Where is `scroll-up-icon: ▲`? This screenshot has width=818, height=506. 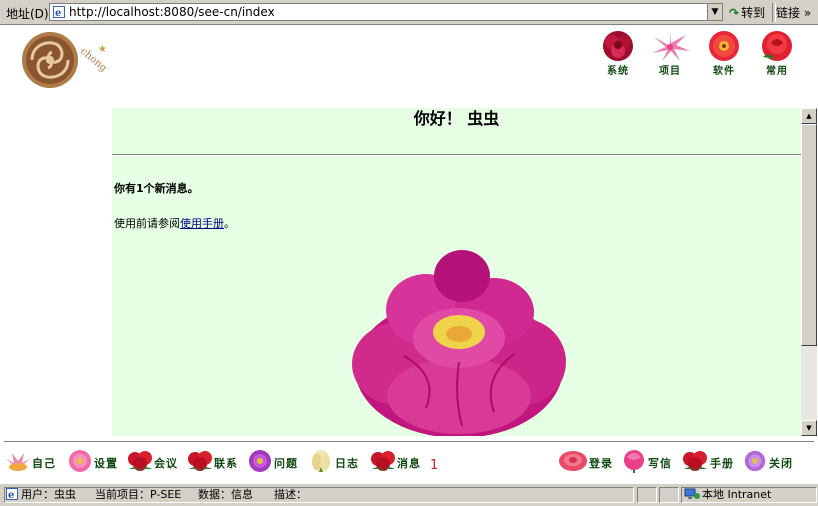
scroll-up-icon: ▲ is located at coordinates (809, 116).